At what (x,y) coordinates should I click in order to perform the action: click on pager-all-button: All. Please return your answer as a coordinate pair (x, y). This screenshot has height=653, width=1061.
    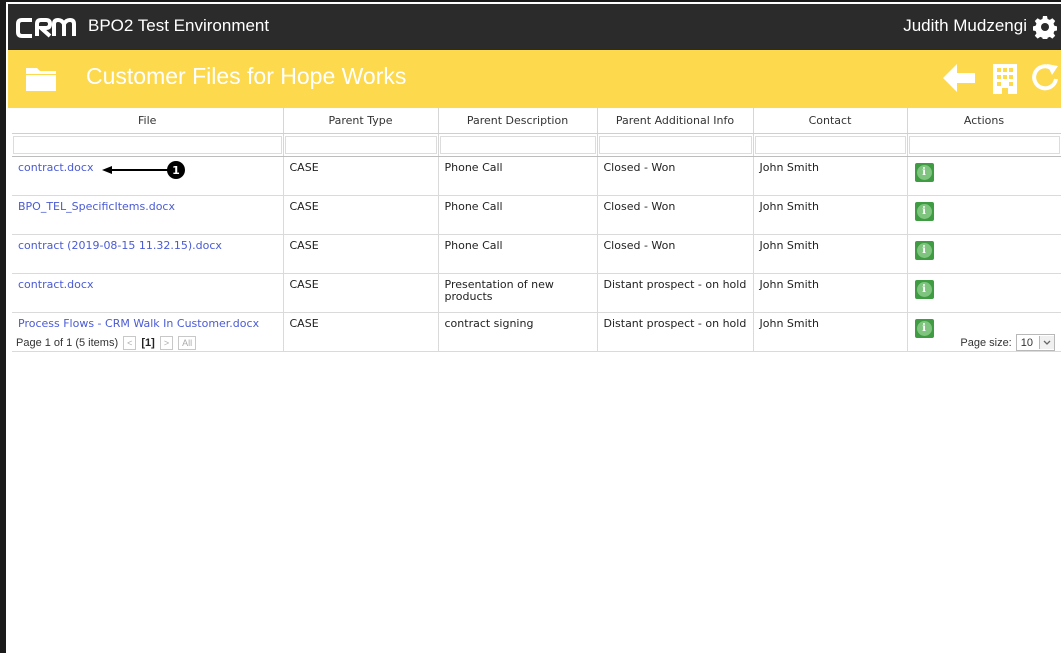
    Looking at the image, I should click on (187, 343).